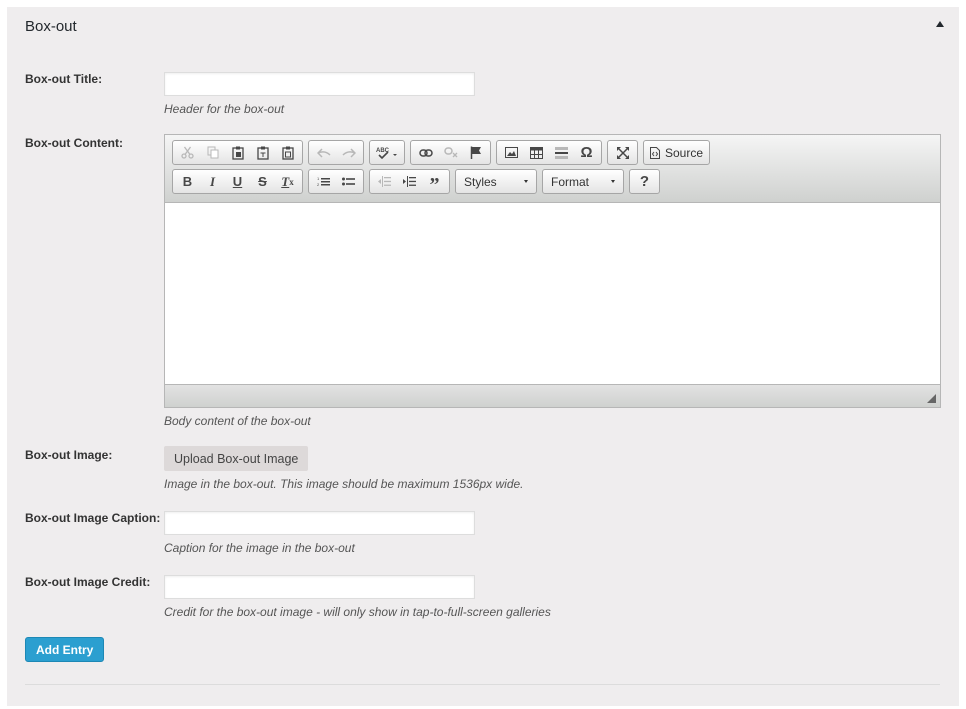 The image size is (966, 709). What do you see at coordinates (237, 152) in the screenshot?
I see `paste-icon` at bounding box center [237, 152].